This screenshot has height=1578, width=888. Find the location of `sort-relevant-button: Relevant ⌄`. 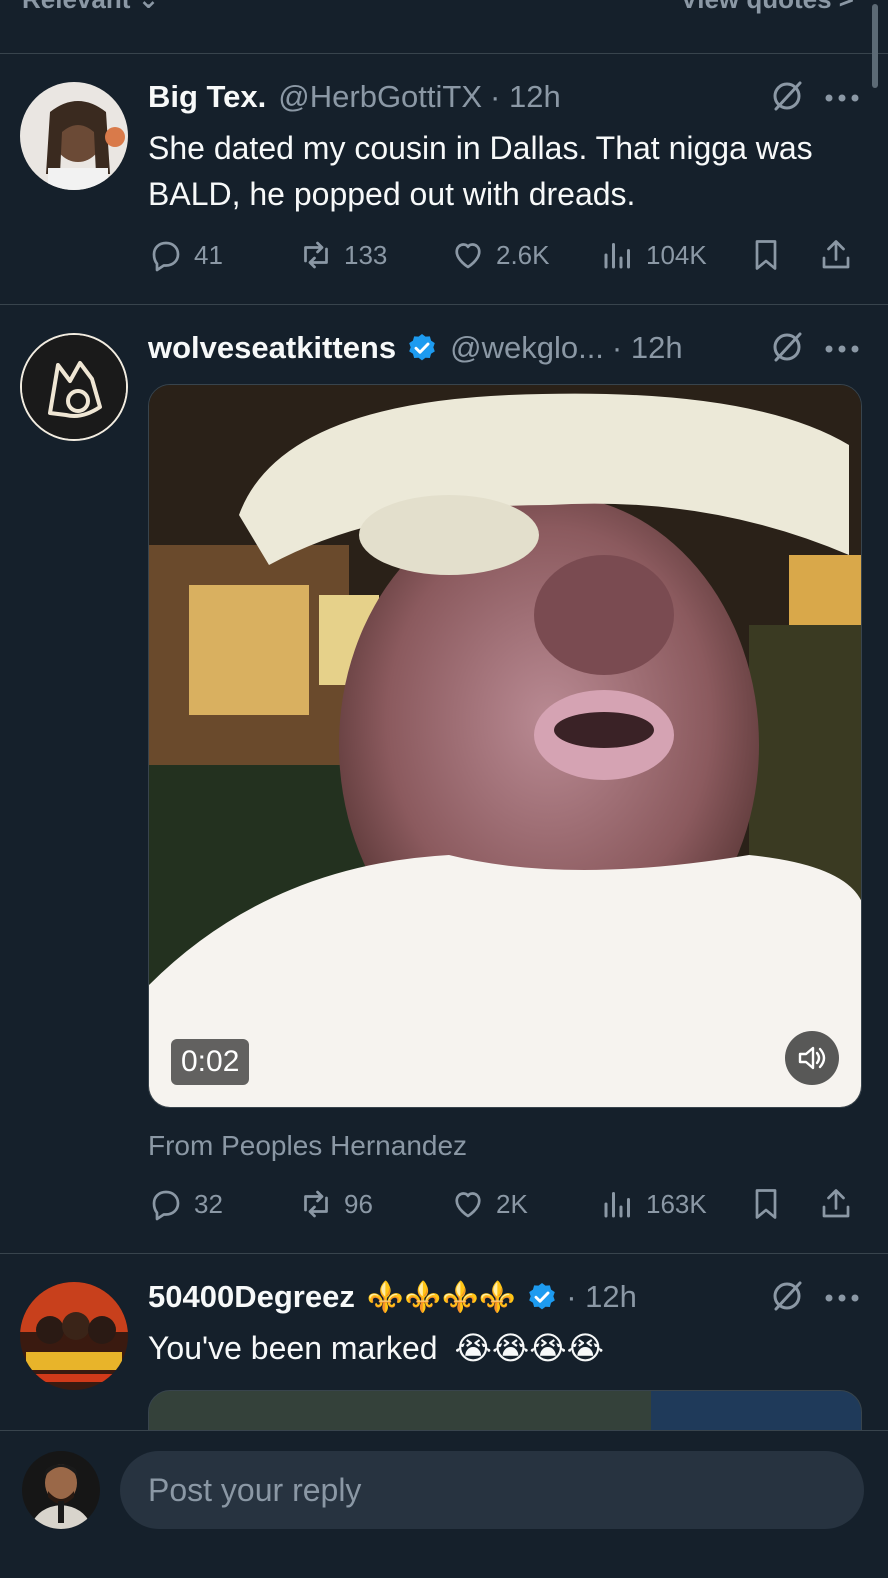

sort-relevant-button: Relevant ⌄ is located at coordinates (90, 7).